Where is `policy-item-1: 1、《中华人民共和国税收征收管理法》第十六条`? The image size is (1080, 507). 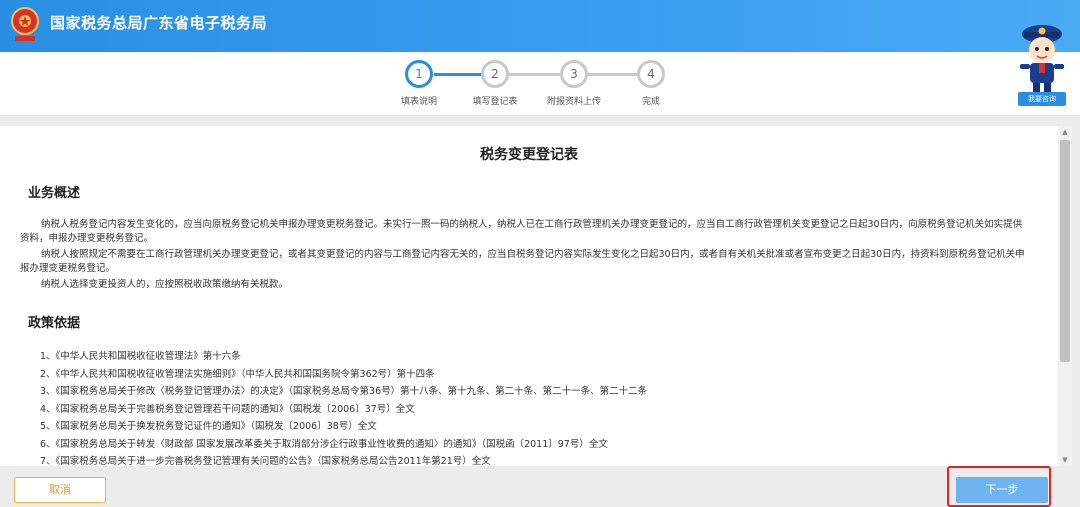 policy-item-1: 1、《中华人民共和国税收征收管理法》第十六条 is located at coordinates (140, 356).